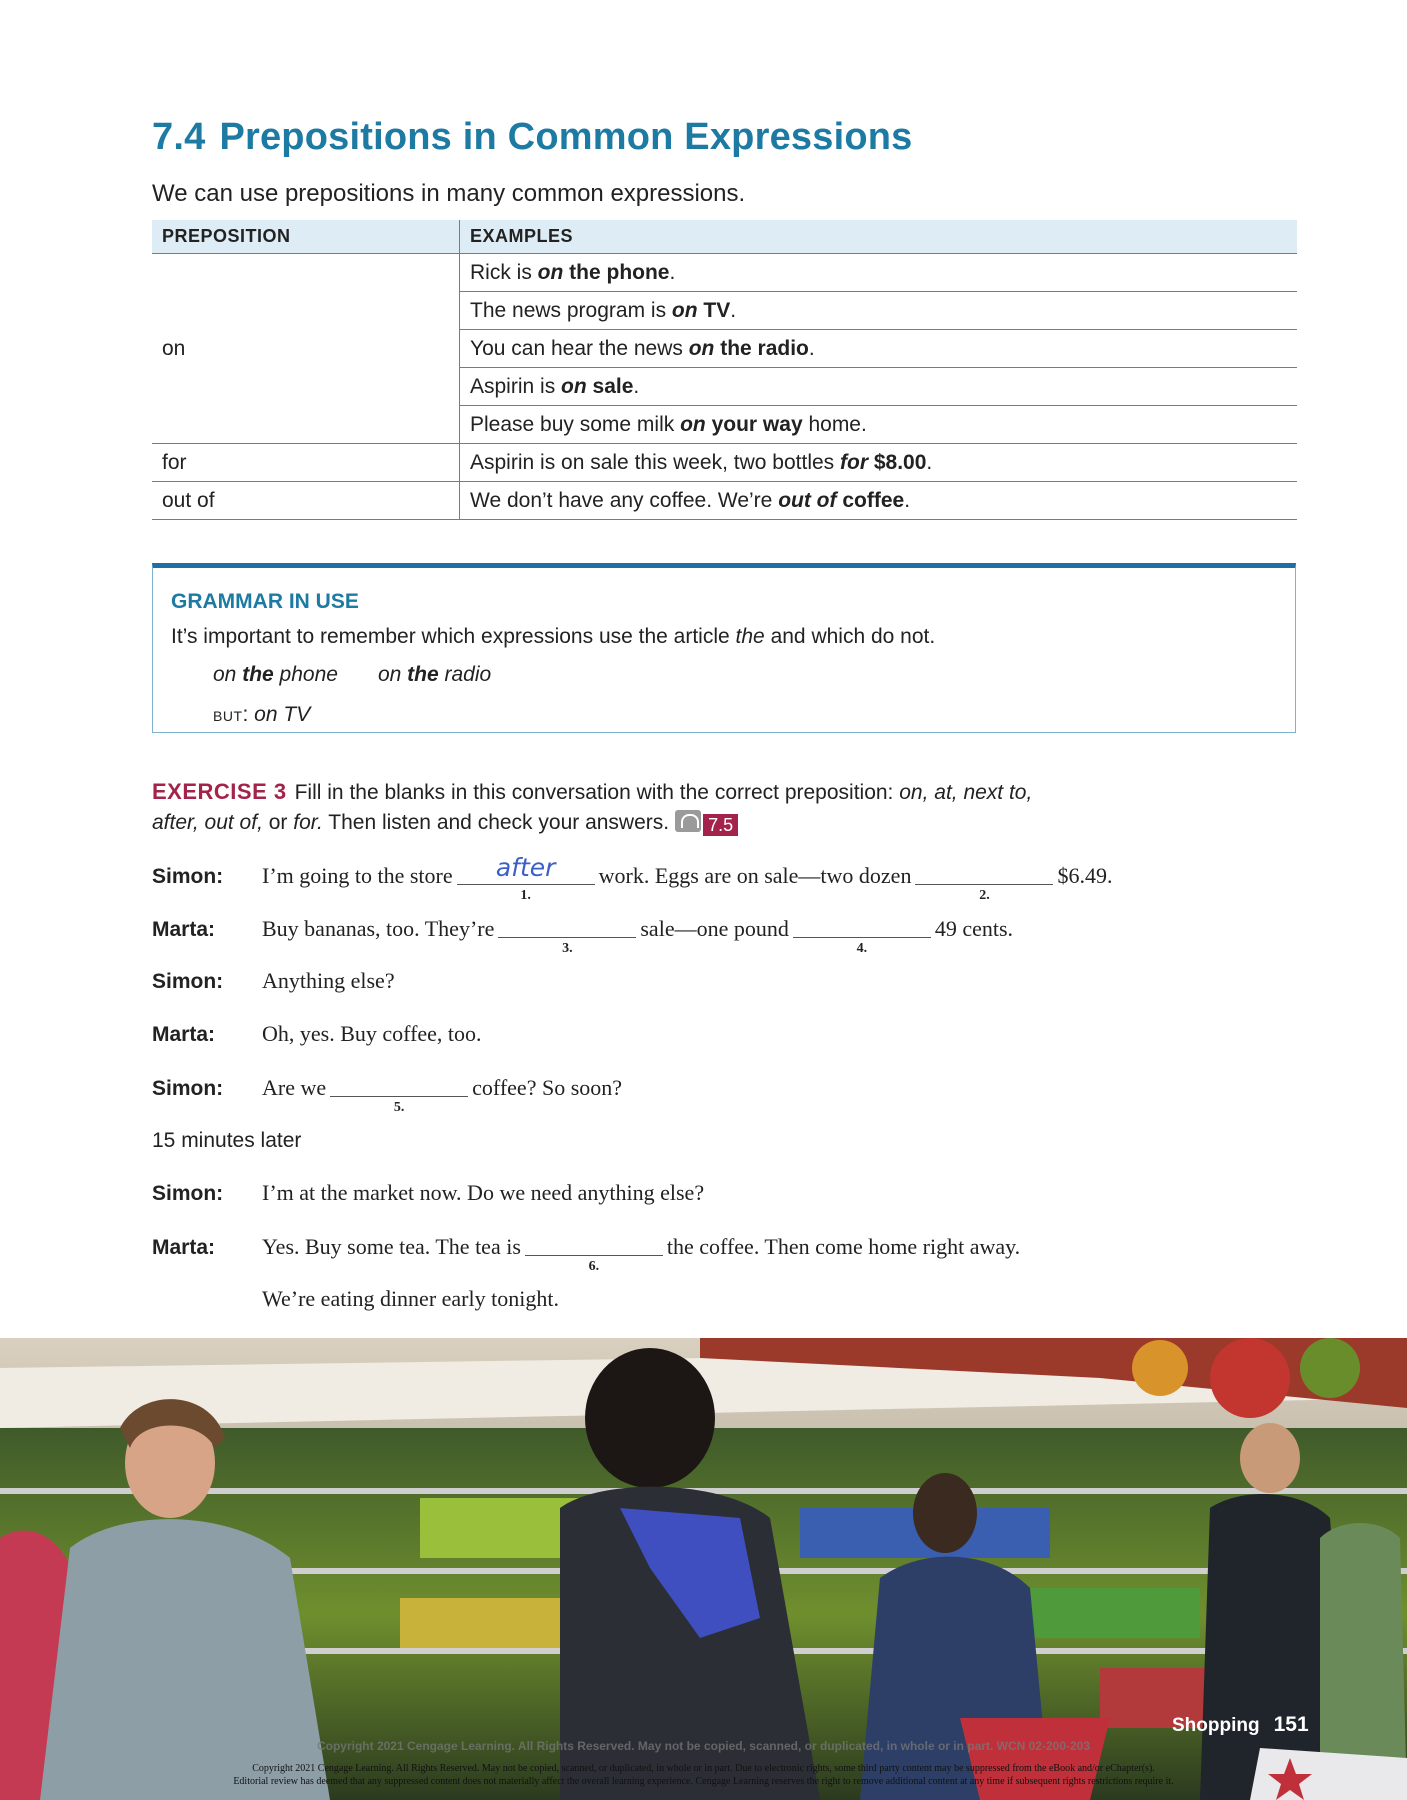 This screenshot has width=1407, height=1800. I want to click on answer-blank: after 1., so click(525, 878).